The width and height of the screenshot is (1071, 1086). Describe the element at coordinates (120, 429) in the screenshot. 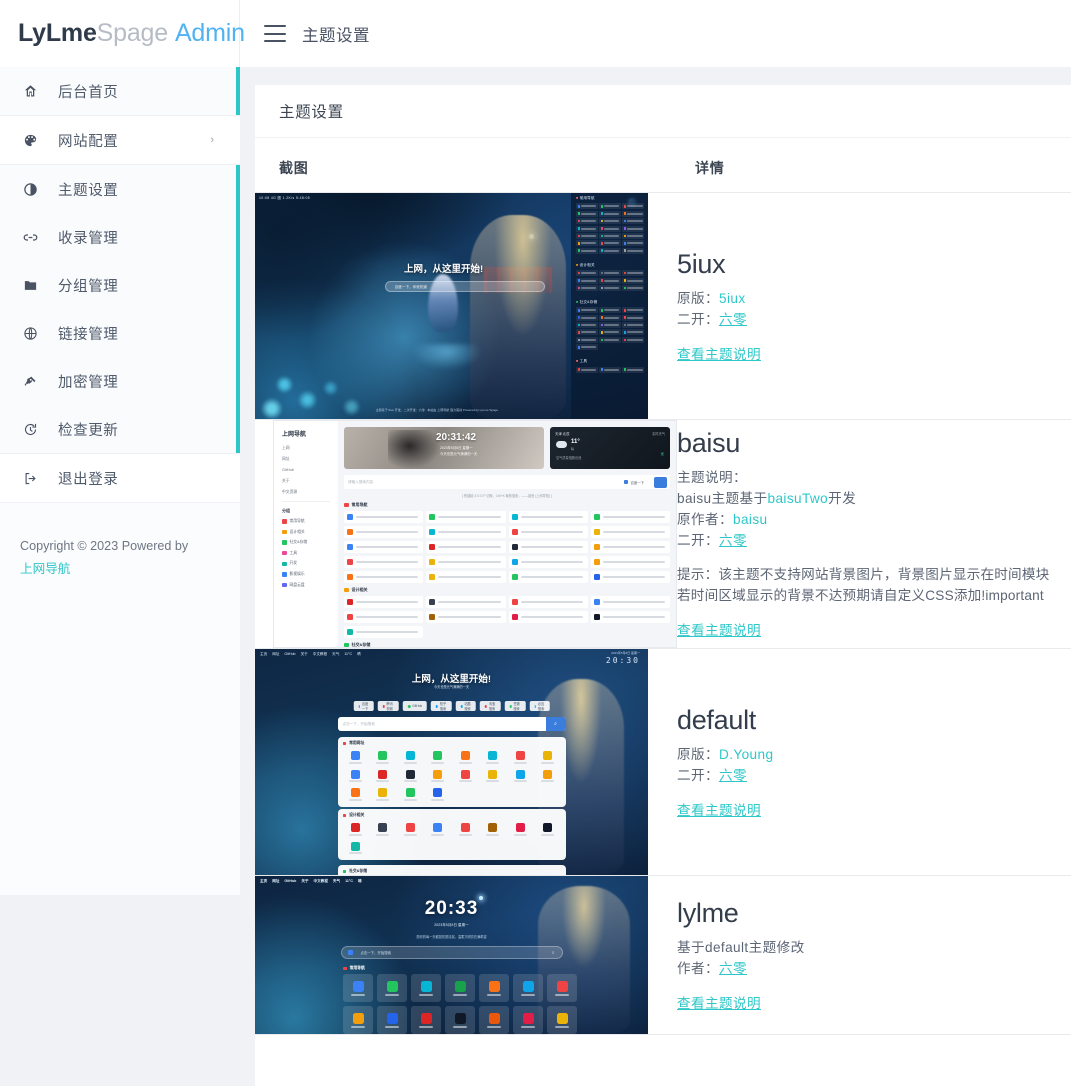

I see `sidebar-item-check-update: 检查更新` at that location.